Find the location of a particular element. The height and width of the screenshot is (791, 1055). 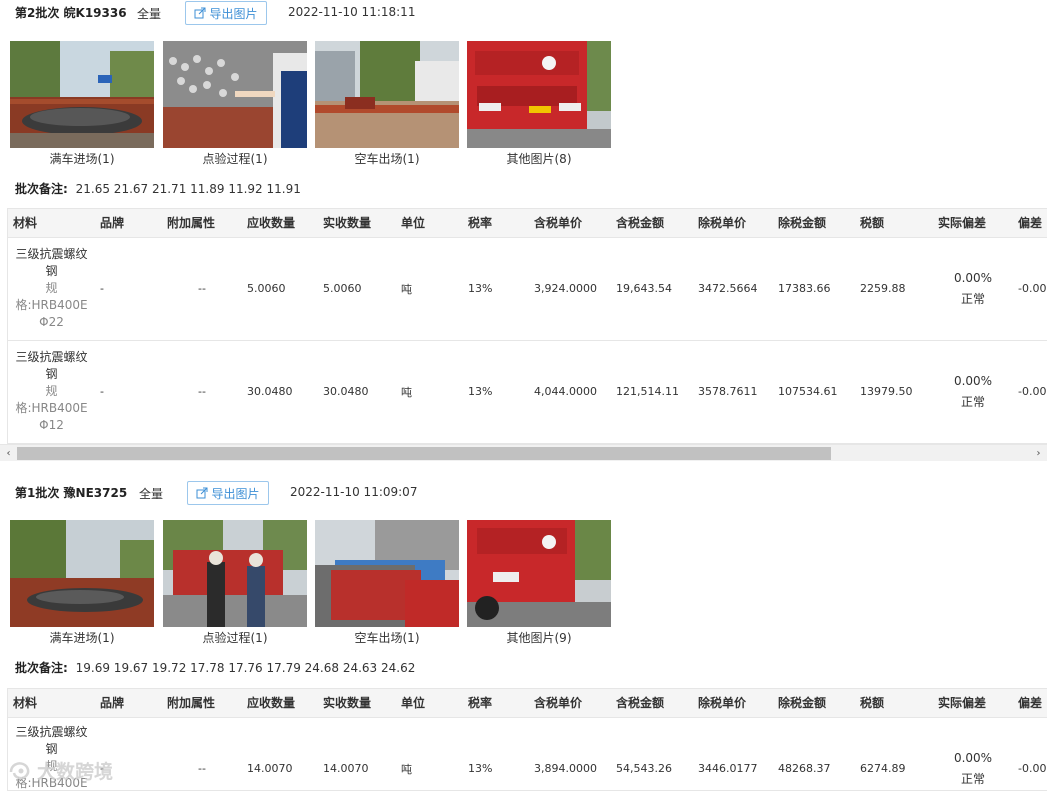

recv-qty-cell: 14.0070 is located at coordinates (357, 753).